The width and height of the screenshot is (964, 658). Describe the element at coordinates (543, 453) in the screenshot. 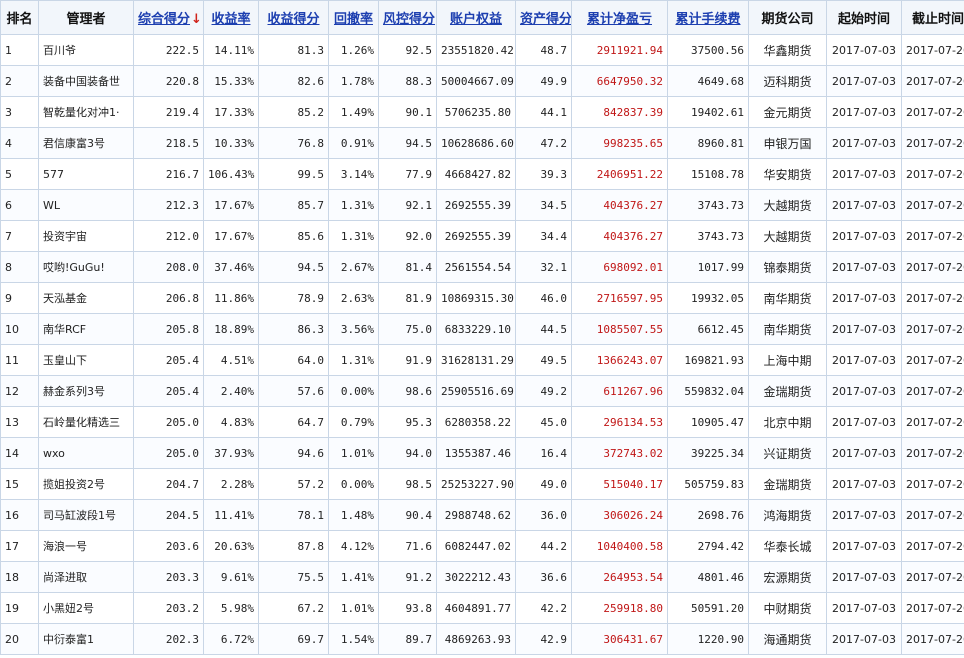

I see `cell-asset-score: 16.4` at that location.